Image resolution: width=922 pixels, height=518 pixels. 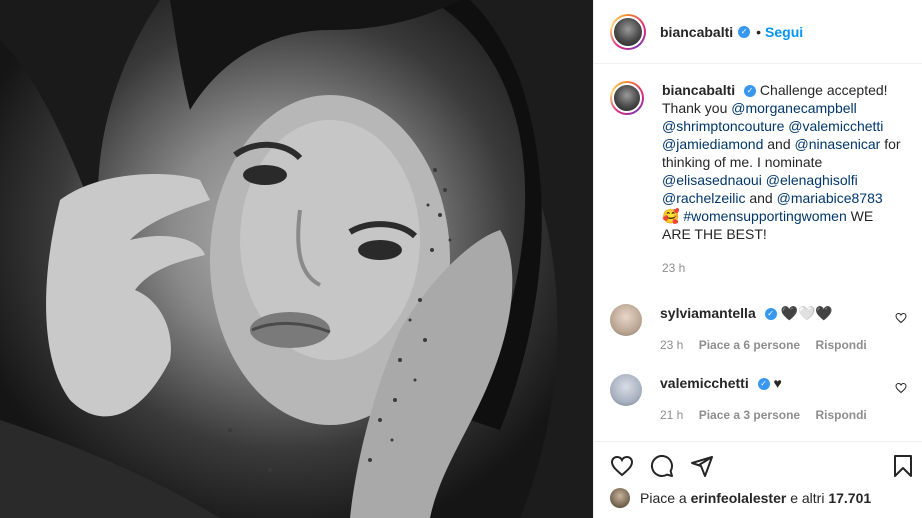 I want to click on hashtag-link: #womensupportingwomen, so click(x=764, y=216).